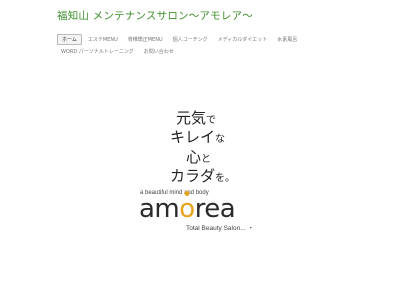 This screenshot has height=300, width=400. I want to click on hero-line-4: カラダを。, so click(202, 175).